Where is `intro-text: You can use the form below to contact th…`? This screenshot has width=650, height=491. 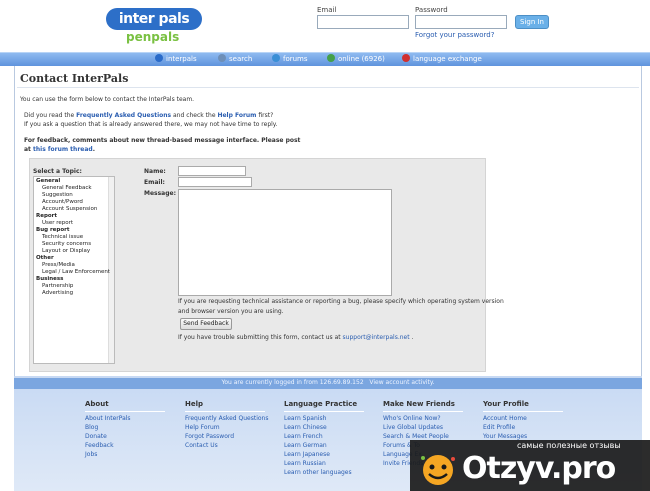
intro-text: You can use the form below to contact th… is located at coordinates (107, 99).